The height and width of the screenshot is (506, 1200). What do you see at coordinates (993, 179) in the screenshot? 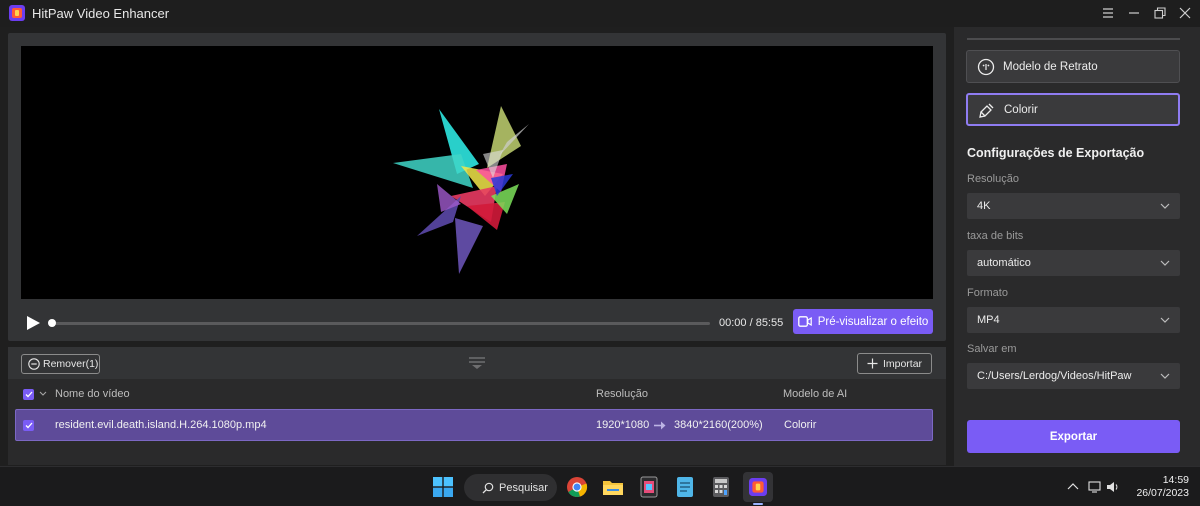
I see `resolution-label: Resolução` at bounding box center [993, 179].